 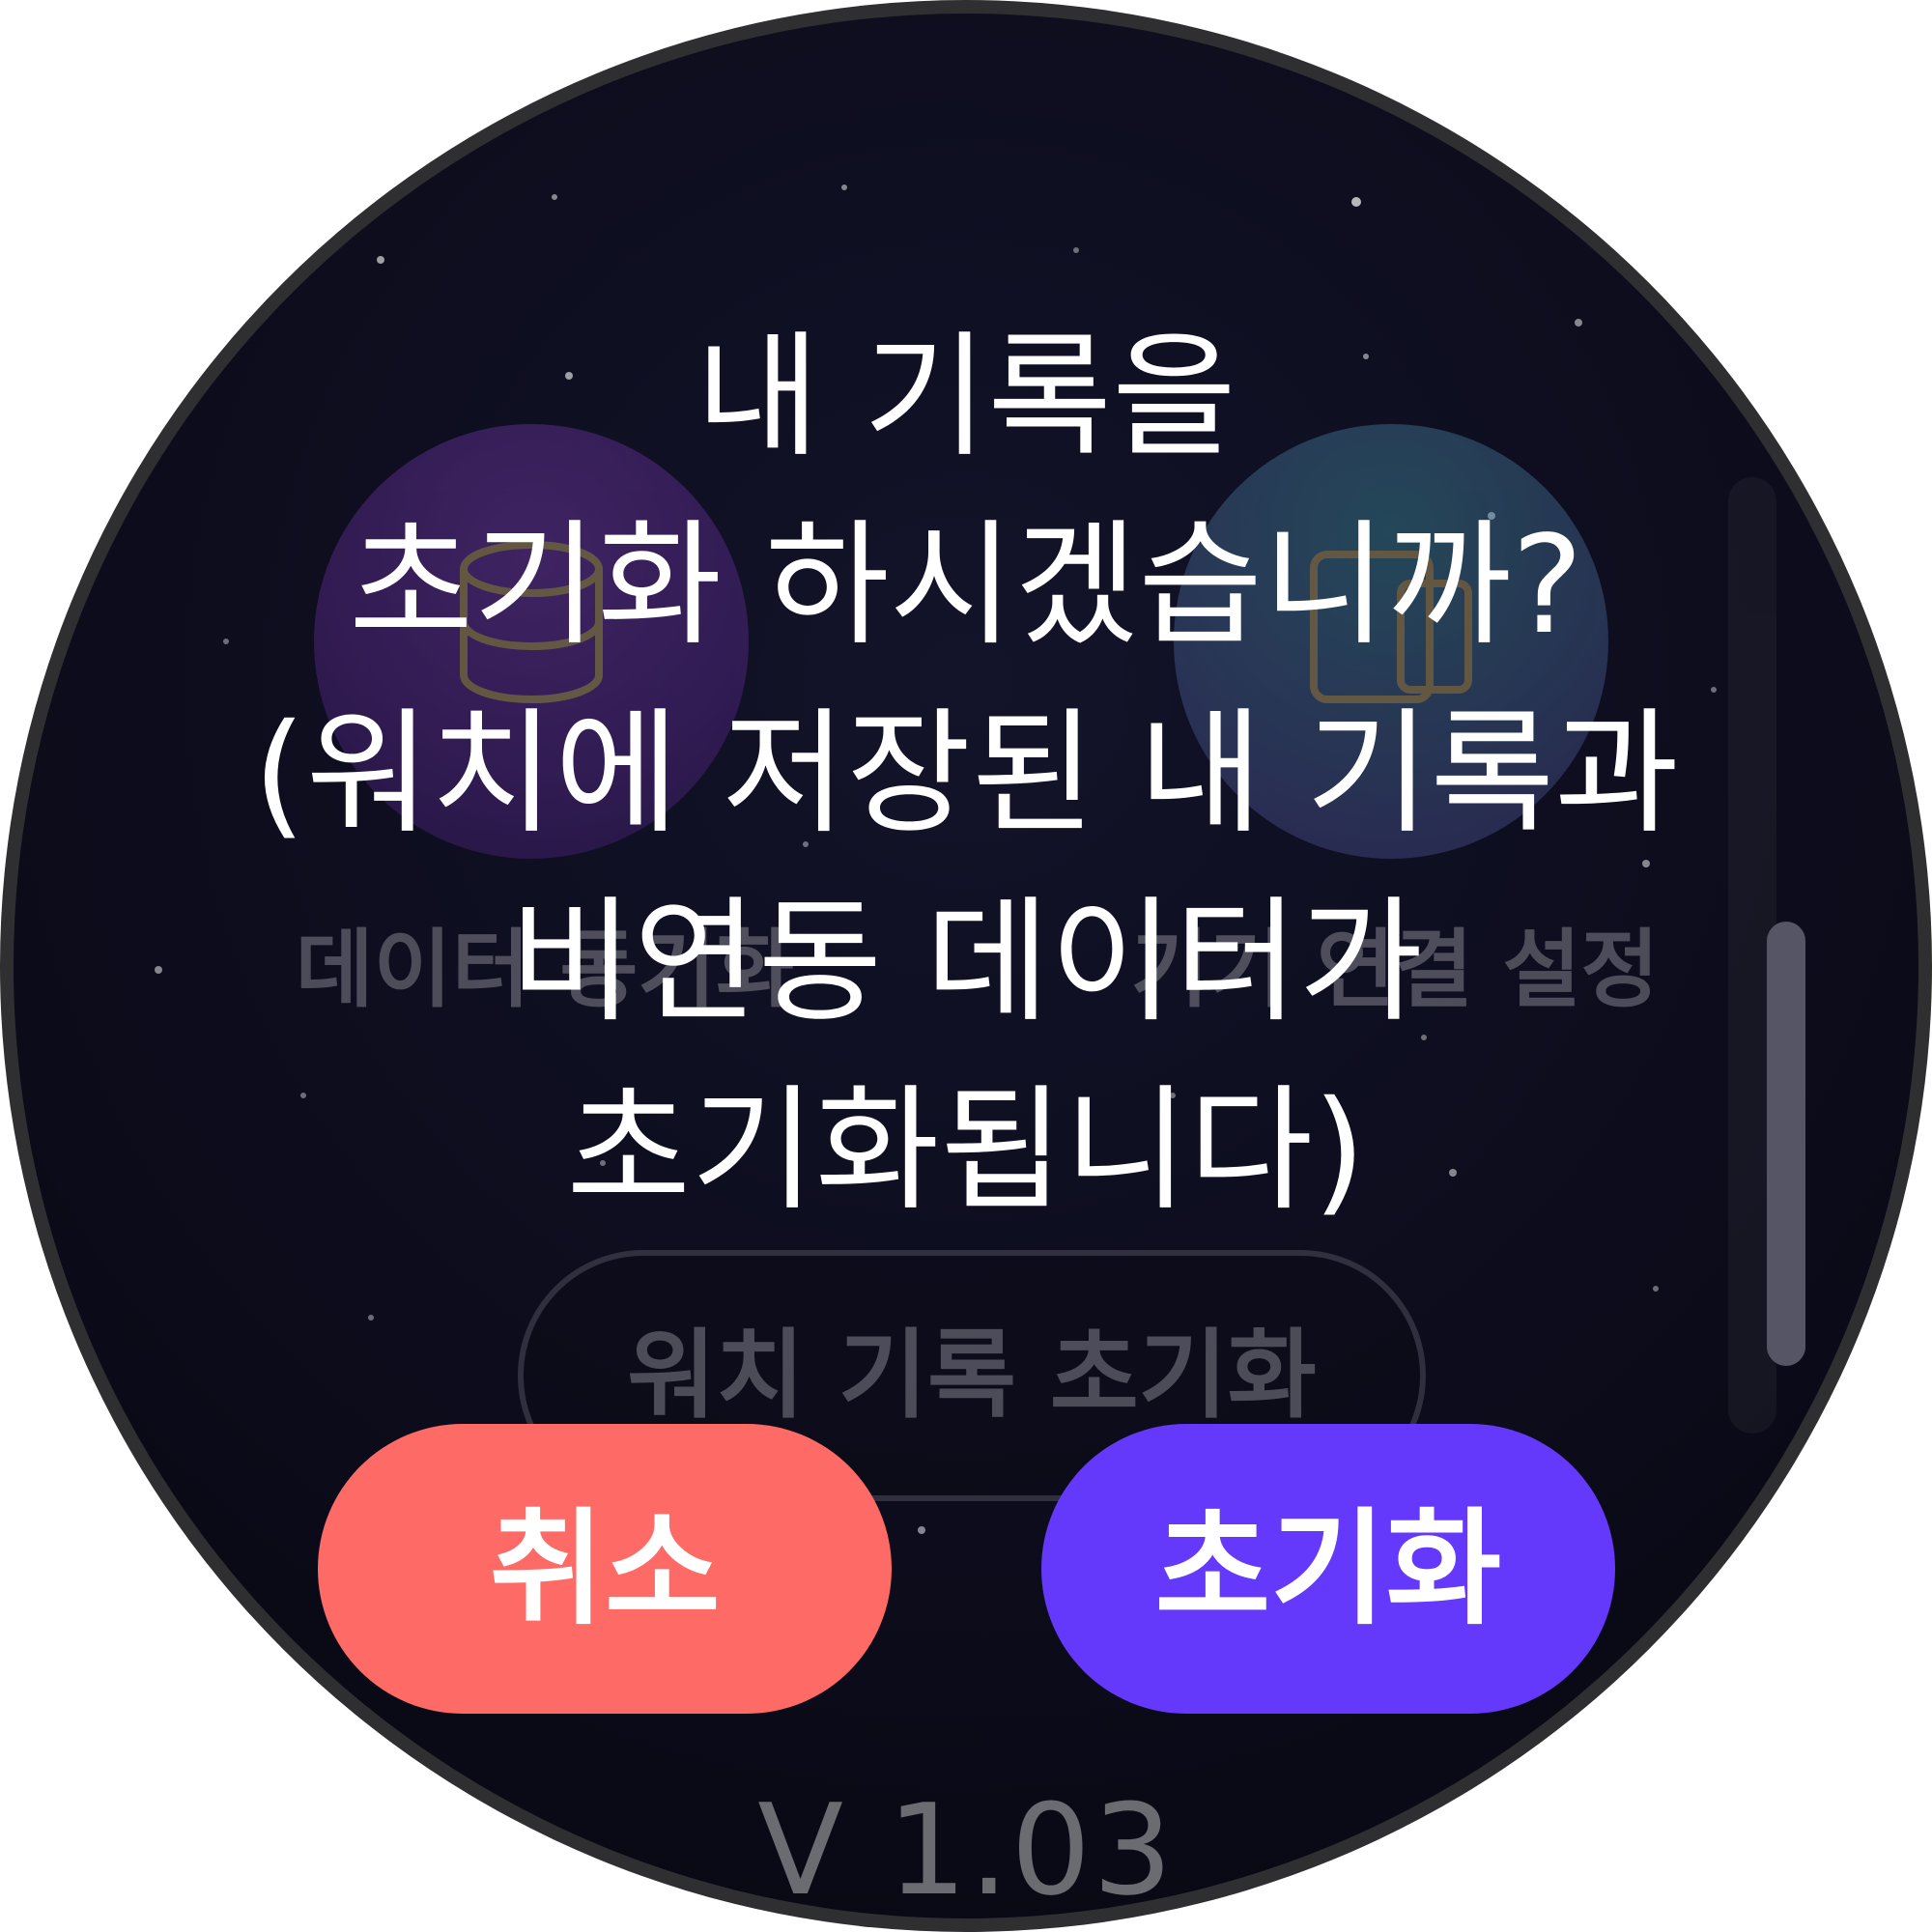 What do you see at coordinates (605, 1569) in the screenshot?
I see `cancel-button: 취소` at bounding box center [605, 1569].